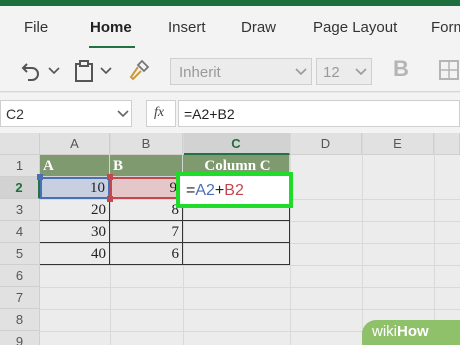 The width and height of the screenshot is (460, 345). Describe the element at coordinates (146, 210) in the screenshot. I see `cell-b3: 8` at that location.